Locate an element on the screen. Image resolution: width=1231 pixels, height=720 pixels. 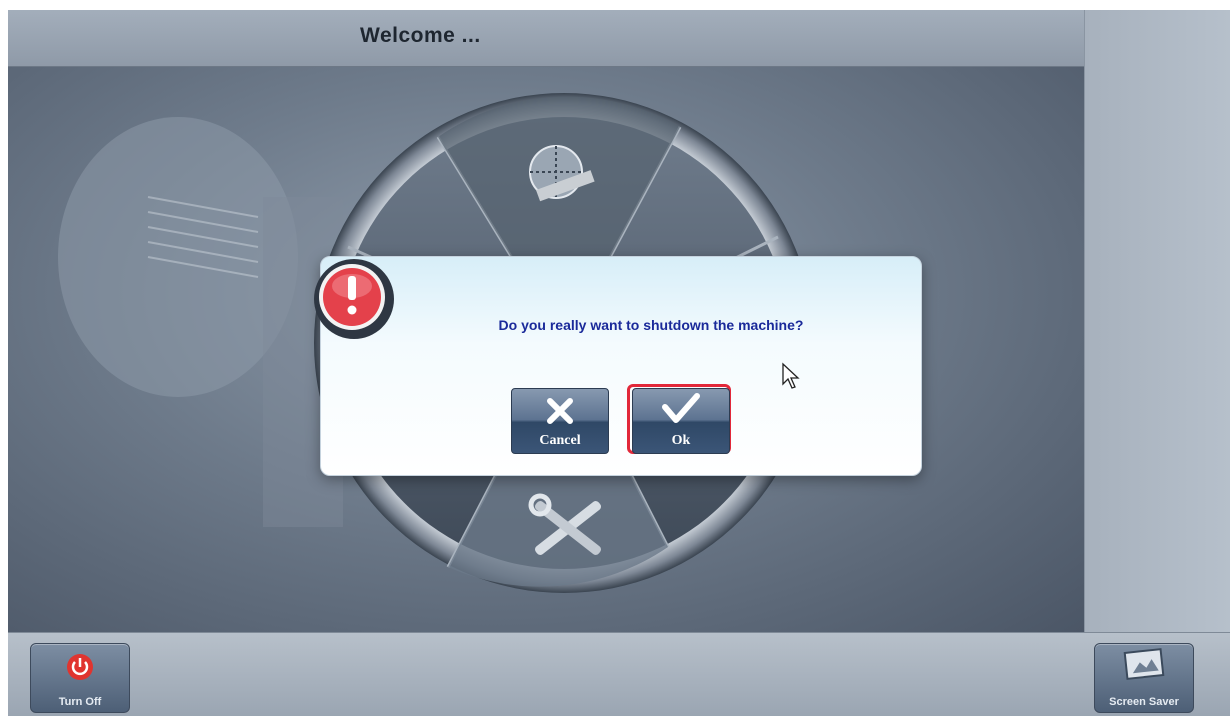
screen-saver-label: Screen Saver is located at coordinates (1144, 702).